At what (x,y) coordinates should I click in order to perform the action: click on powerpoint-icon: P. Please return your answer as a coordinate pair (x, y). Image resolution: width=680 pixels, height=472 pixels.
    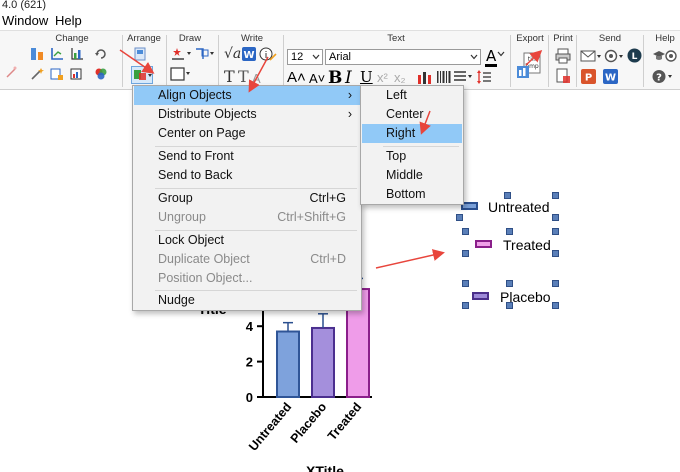
    Looking at the image, I should click on (588, 76).